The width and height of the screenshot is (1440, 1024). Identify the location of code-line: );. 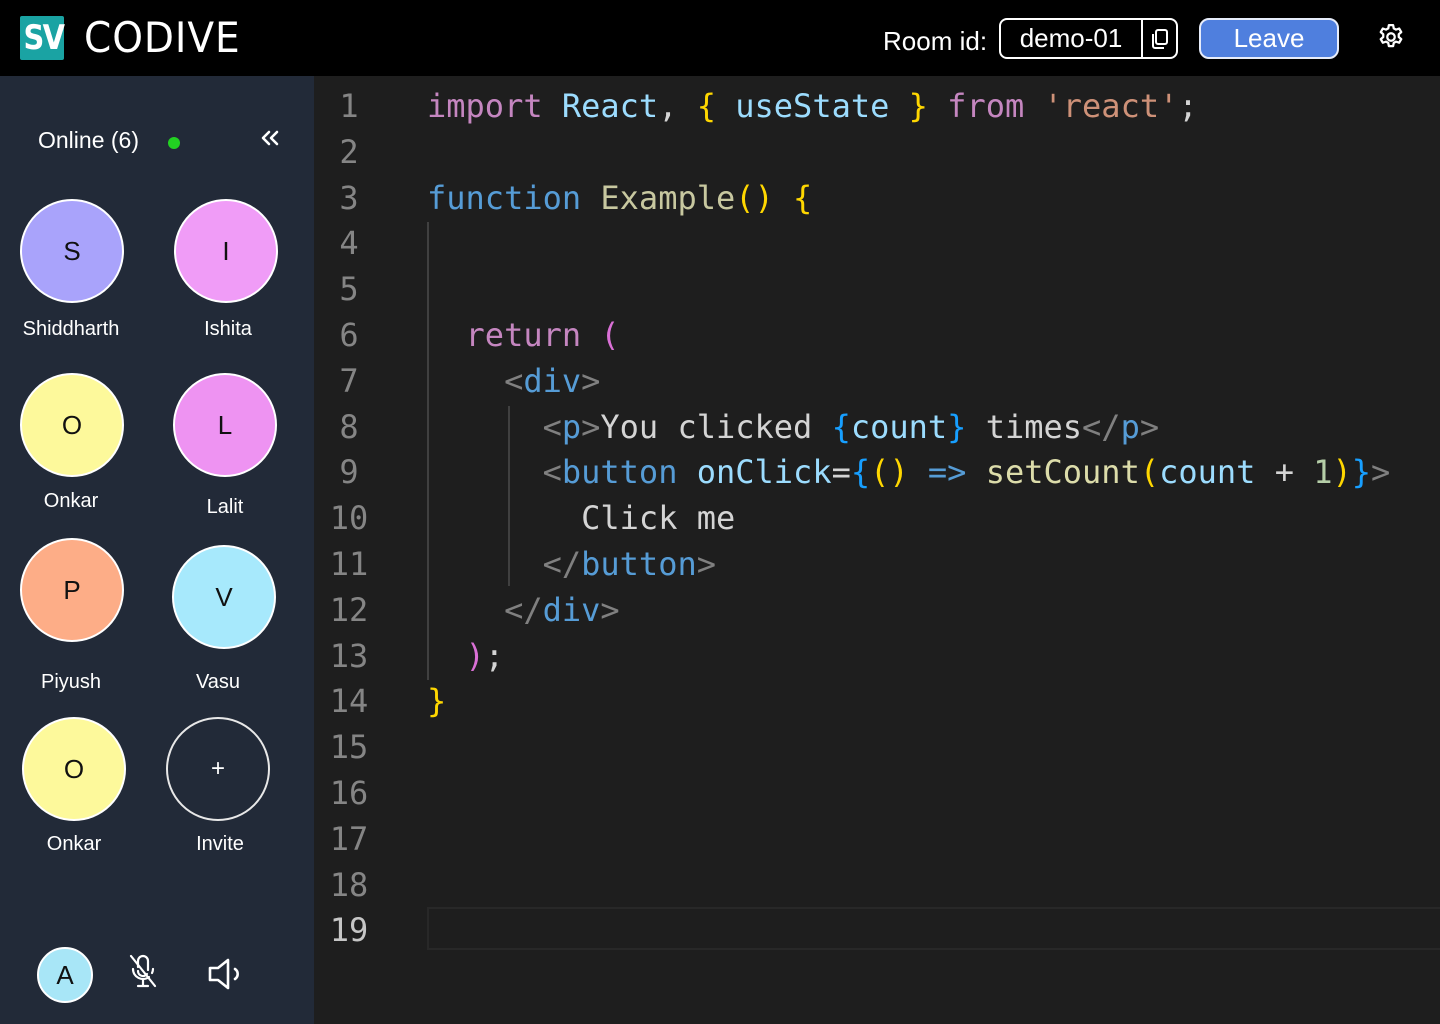
(485, 655).